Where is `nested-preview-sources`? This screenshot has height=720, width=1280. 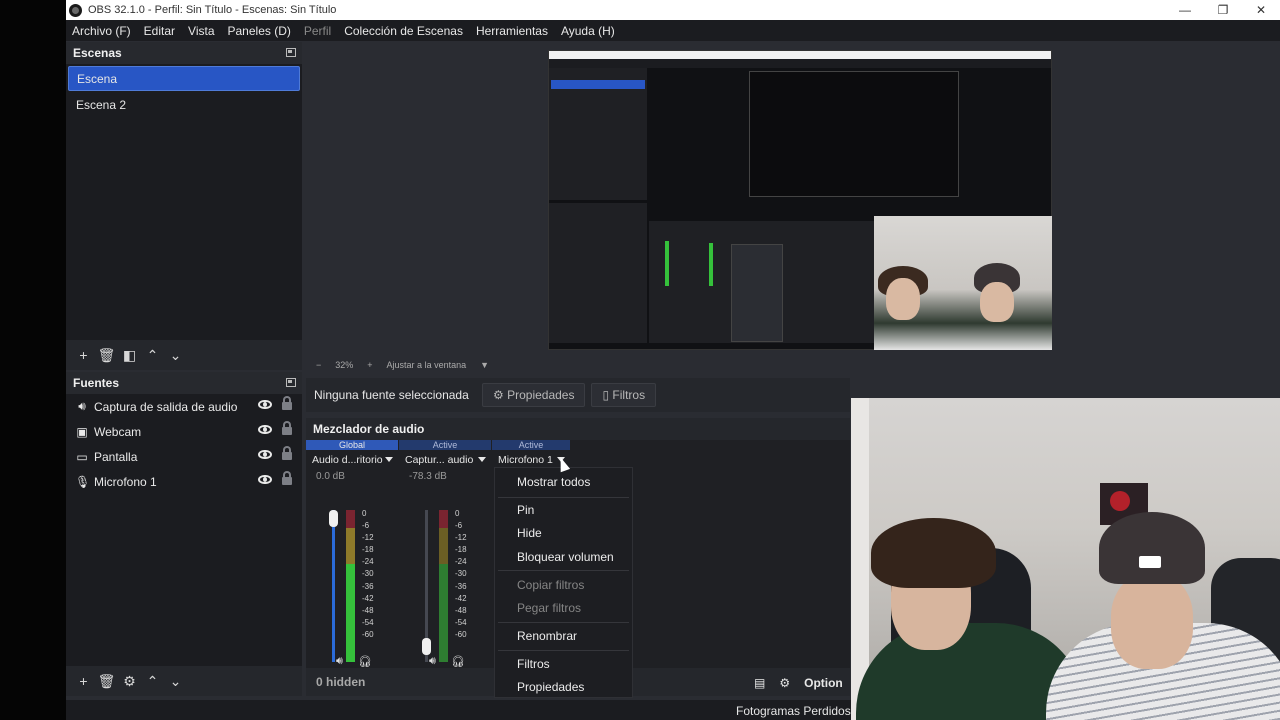 nested-preview-sources is located at coordinates (598, 273).